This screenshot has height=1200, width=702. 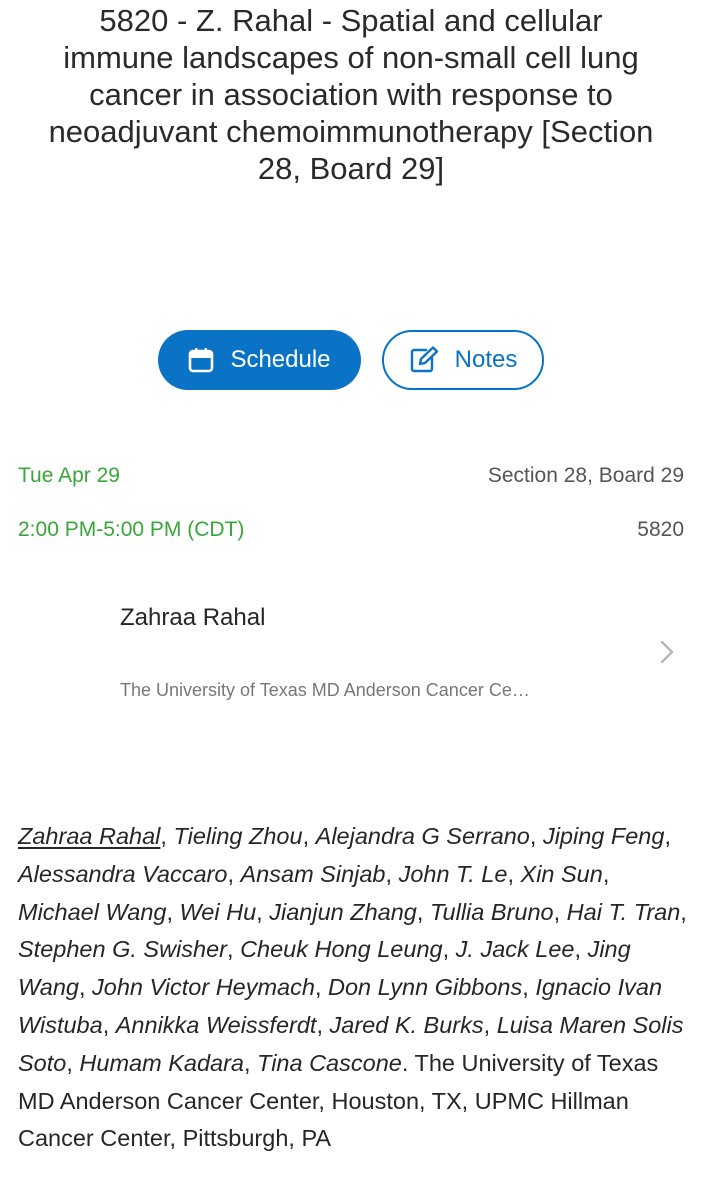 I want to click on calendar-icon, so click(x=201, y=360).